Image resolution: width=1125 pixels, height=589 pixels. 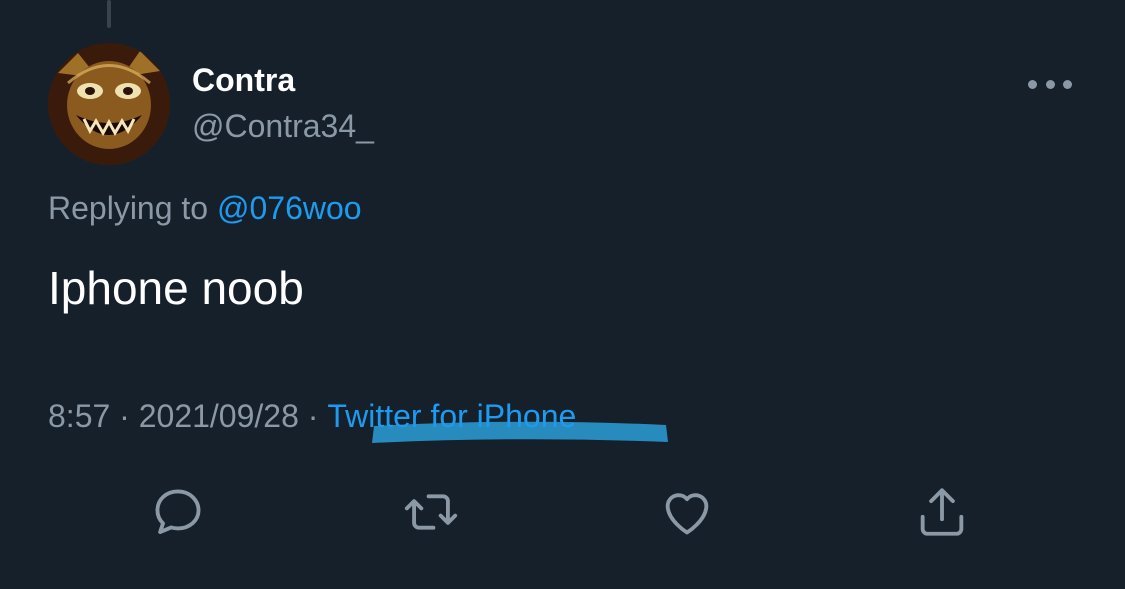 I want to click on reply-icon, so click(x=178, y=511).